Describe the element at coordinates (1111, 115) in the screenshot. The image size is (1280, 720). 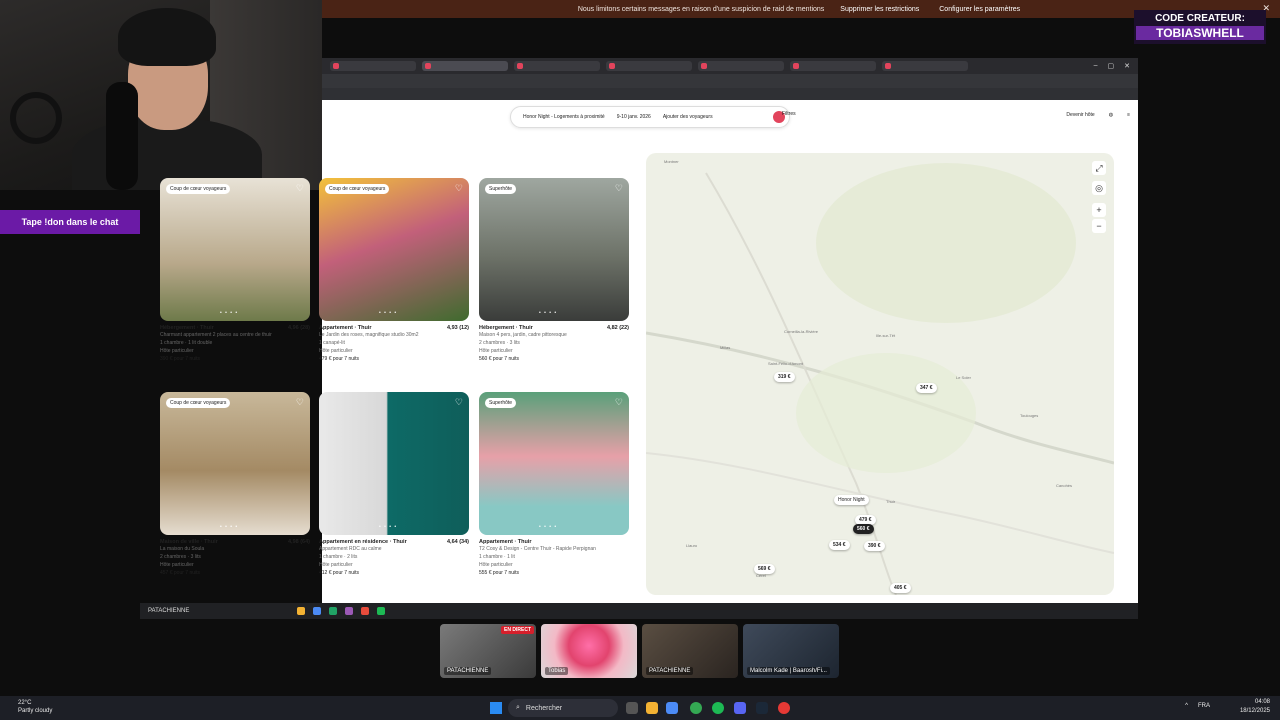
I see `globe-icon: ◍` at that location.